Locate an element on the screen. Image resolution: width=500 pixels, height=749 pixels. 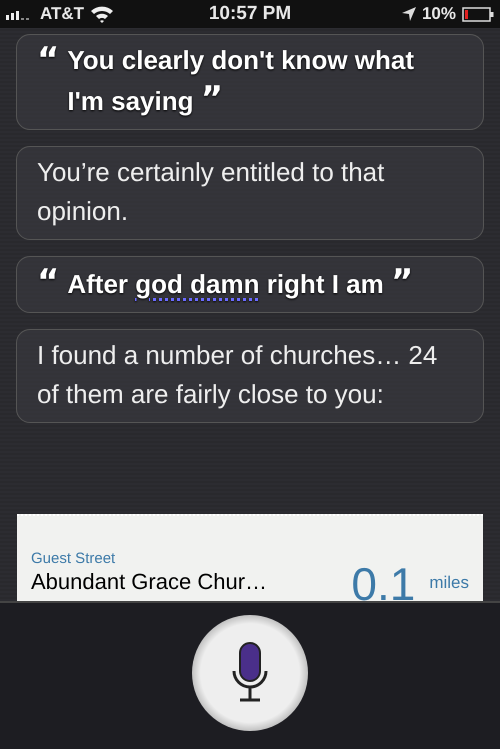
spoken-text: You clearly don't know what I'm saying ” is located at coordinates (241, 82).